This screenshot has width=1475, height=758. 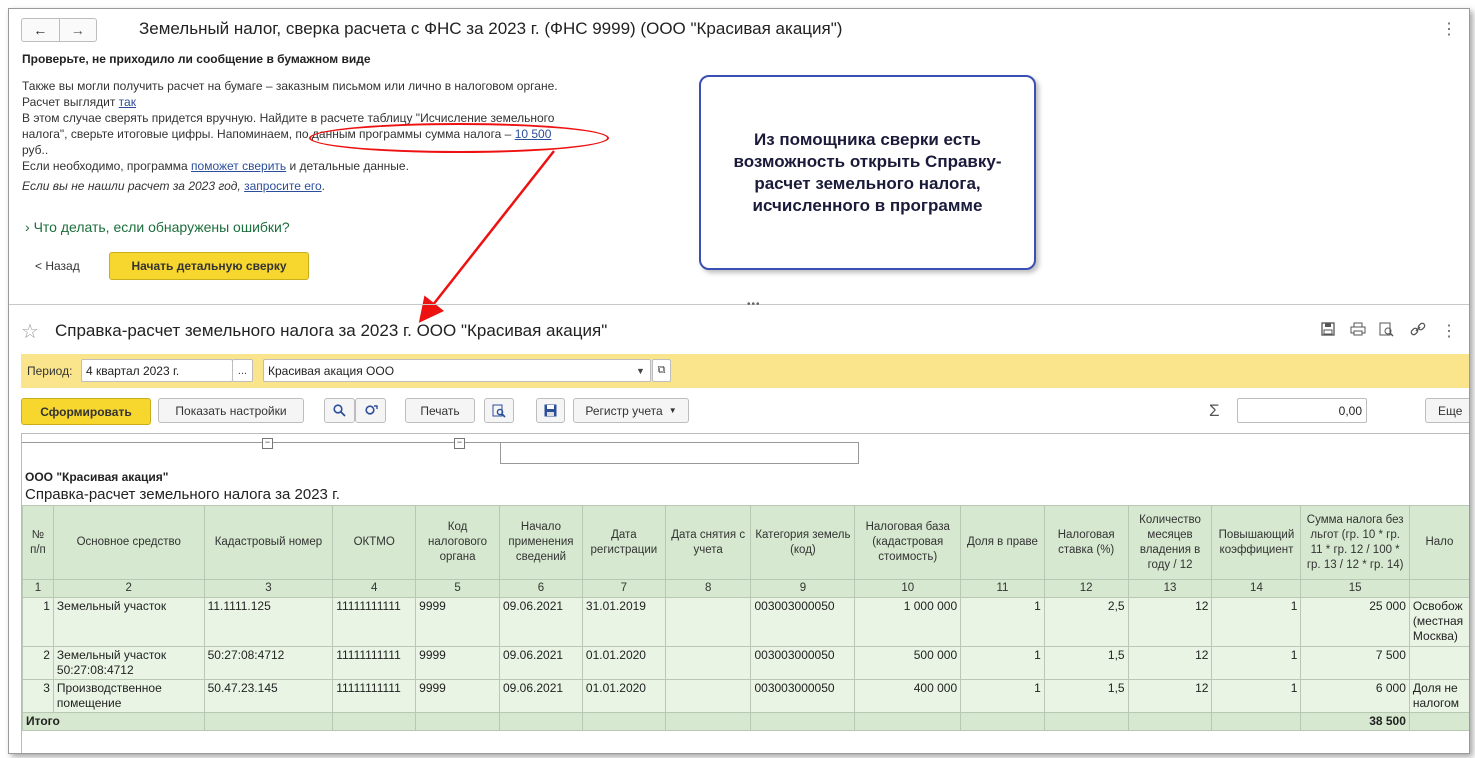 What do you see at coordinates (640, 370) in the screenshot?
I see `dropdown-arrow-icon: ▼` at bounding box center [640, 370].